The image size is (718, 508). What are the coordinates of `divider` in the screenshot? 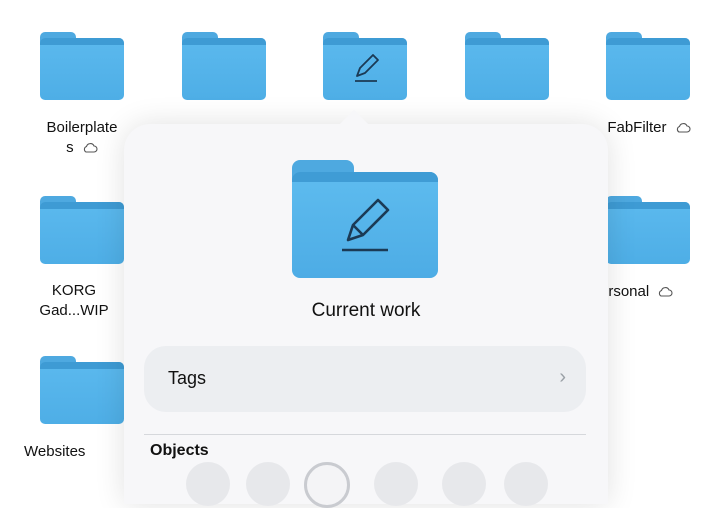 It's located at (365, 434).